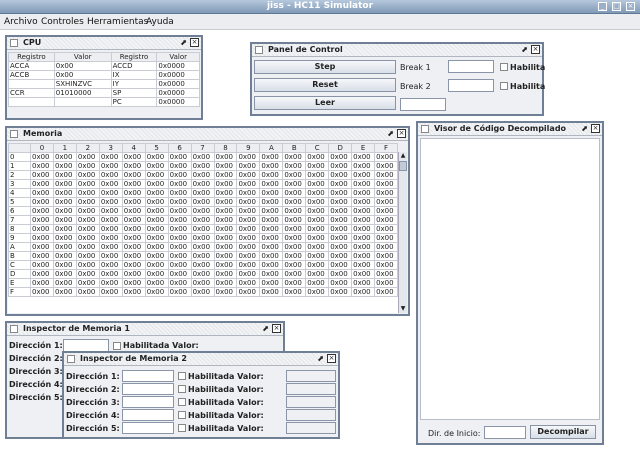 This screenshot has width=640, height=450. I want to click on insp1-habilita-checkbox, so click(117, 346).